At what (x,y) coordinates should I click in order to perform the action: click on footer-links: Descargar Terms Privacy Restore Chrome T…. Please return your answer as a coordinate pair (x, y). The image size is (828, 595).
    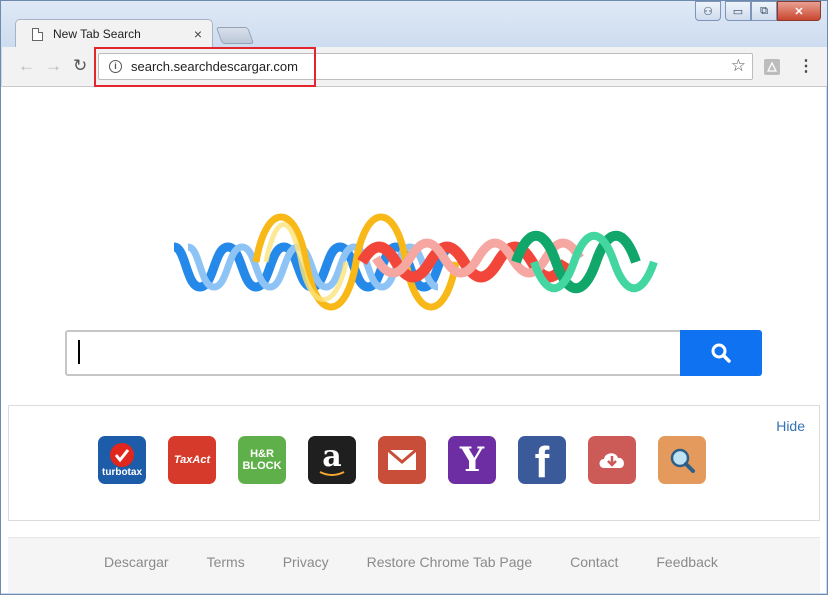
    Looking at the image, I should click on (430, 562).